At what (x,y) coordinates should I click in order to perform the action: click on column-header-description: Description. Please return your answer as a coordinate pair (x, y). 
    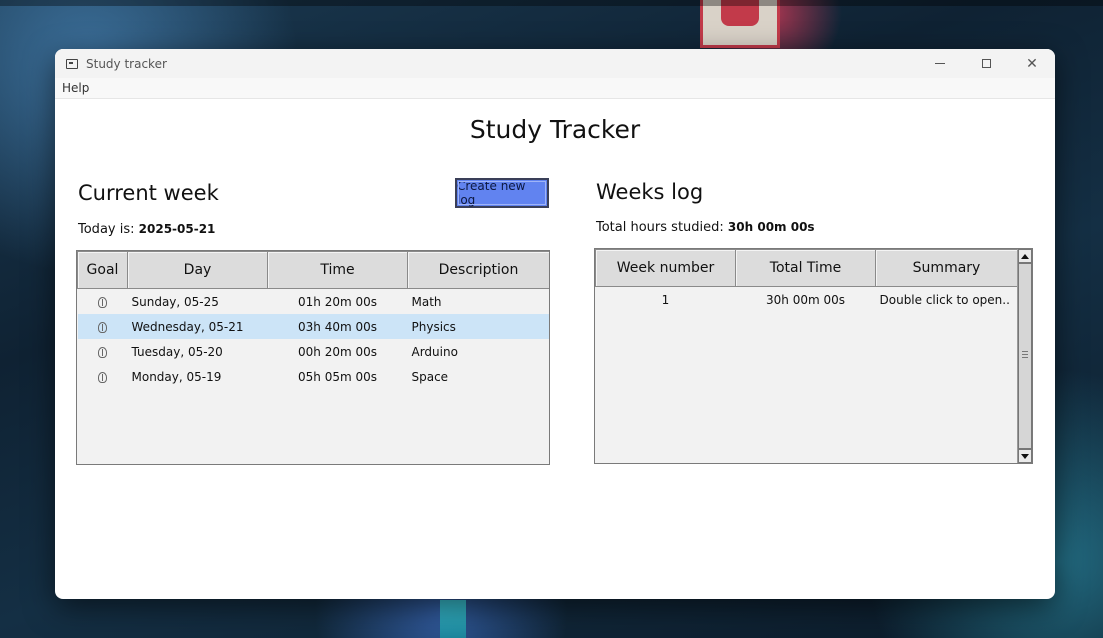
    Looking at the image, I should click on (478, 270).